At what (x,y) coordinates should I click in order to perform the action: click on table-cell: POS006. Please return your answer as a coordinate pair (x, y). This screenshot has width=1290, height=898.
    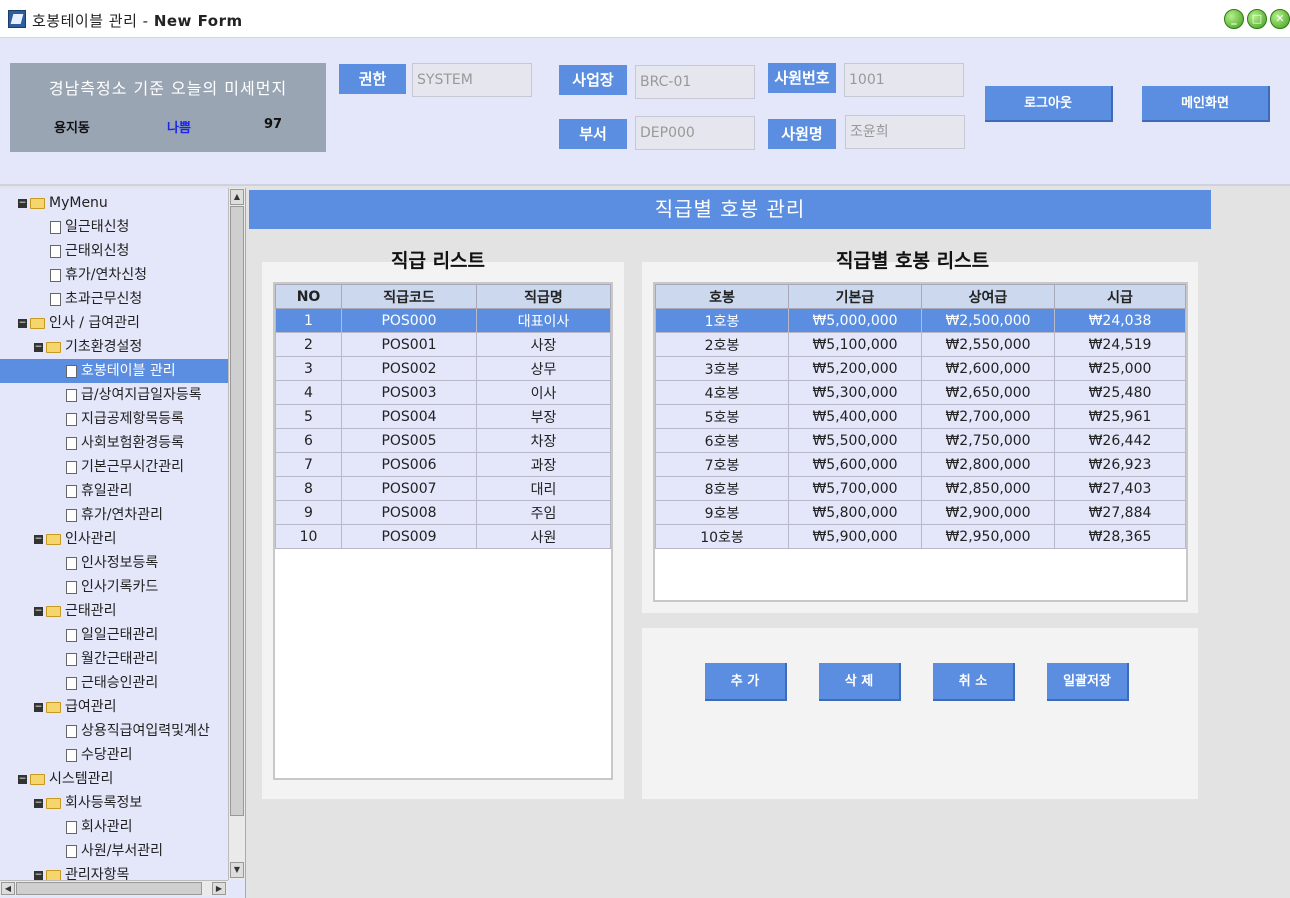
    Looking at the image, I should click on (409, 464).